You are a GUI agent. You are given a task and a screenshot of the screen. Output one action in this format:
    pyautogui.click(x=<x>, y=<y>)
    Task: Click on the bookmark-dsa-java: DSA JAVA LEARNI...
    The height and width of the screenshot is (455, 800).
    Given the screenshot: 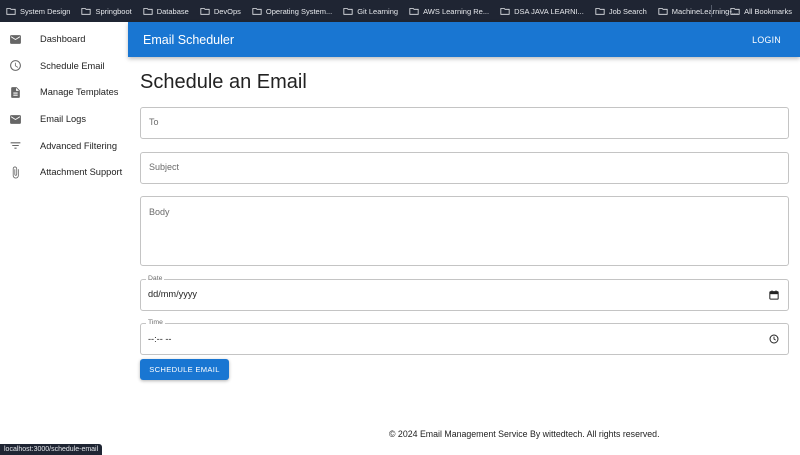 What is the action you would take?
    pyautogui.click(x=542, y=11)
    